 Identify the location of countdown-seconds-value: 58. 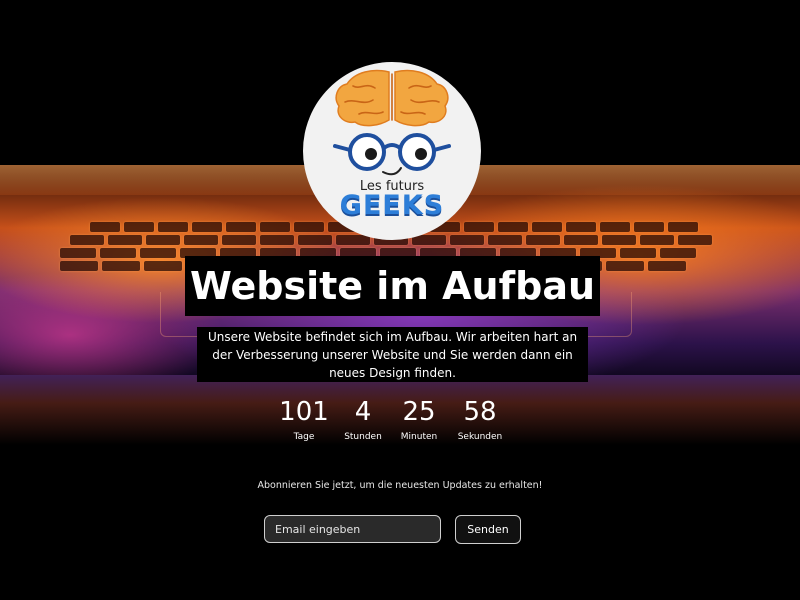
(480, 412).